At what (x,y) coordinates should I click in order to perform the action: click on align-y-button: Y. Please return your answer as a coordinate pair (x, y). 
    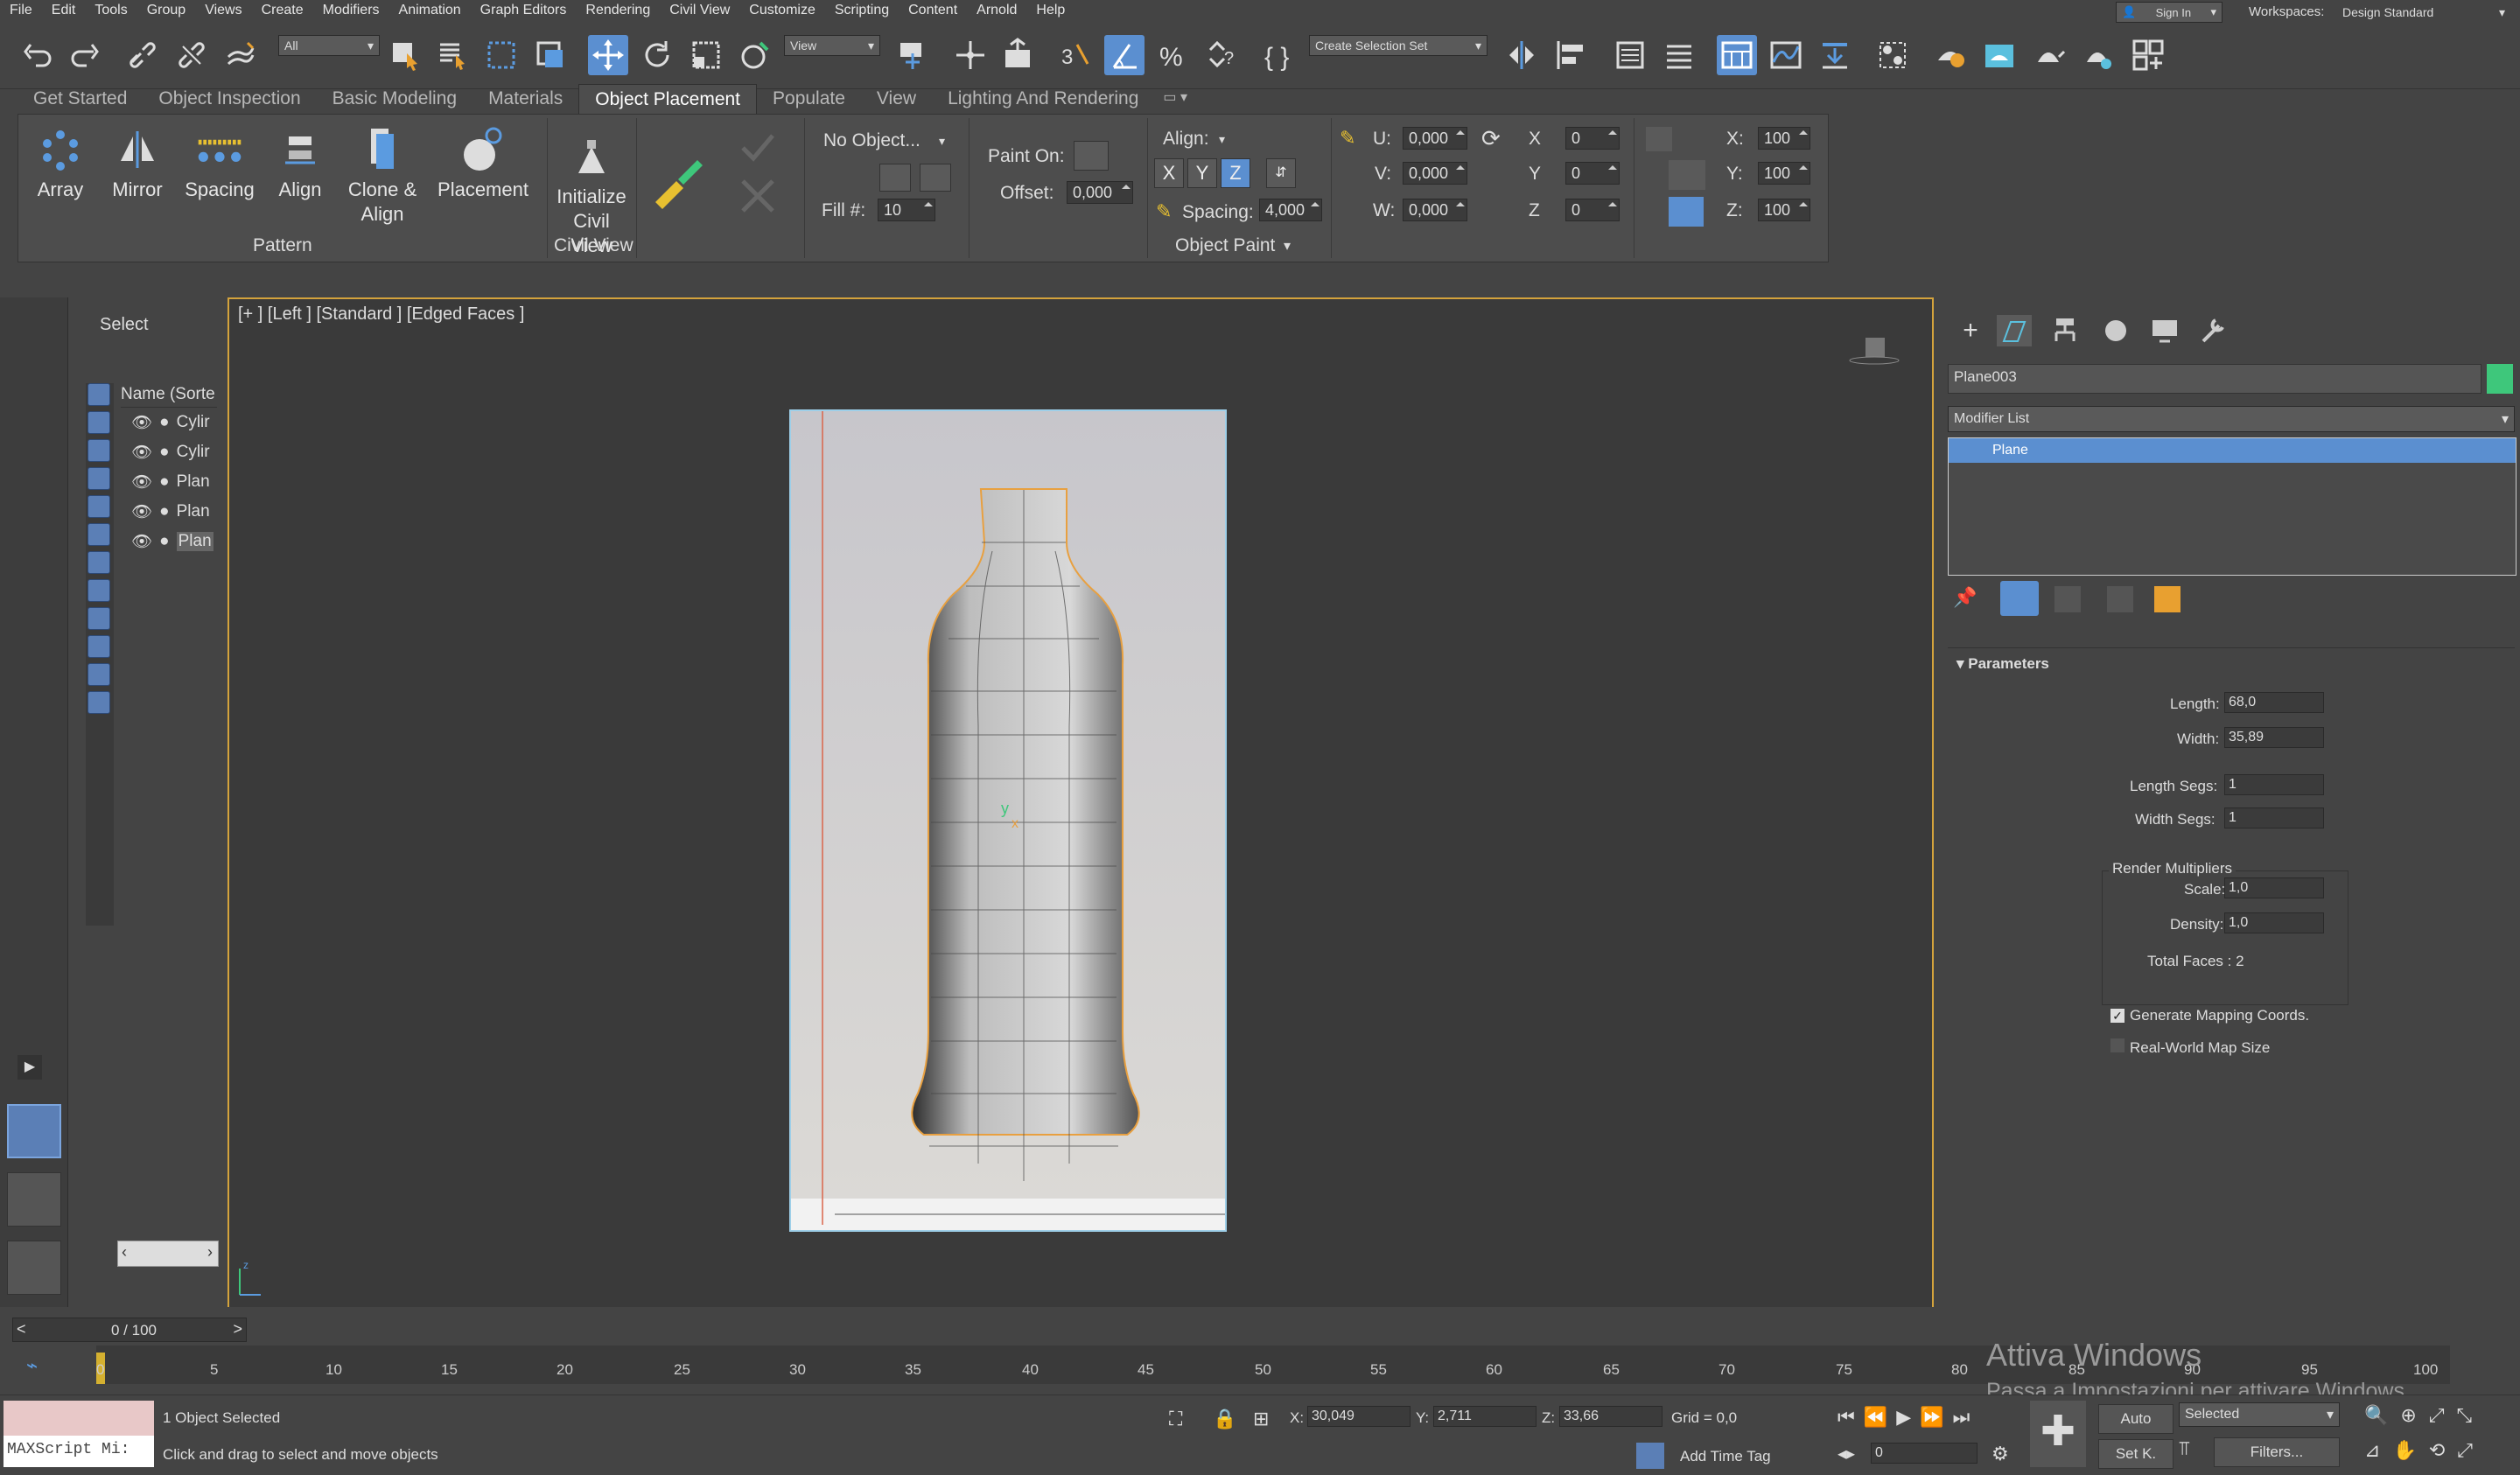
    Looking at the image, I should click on (1202, 173).